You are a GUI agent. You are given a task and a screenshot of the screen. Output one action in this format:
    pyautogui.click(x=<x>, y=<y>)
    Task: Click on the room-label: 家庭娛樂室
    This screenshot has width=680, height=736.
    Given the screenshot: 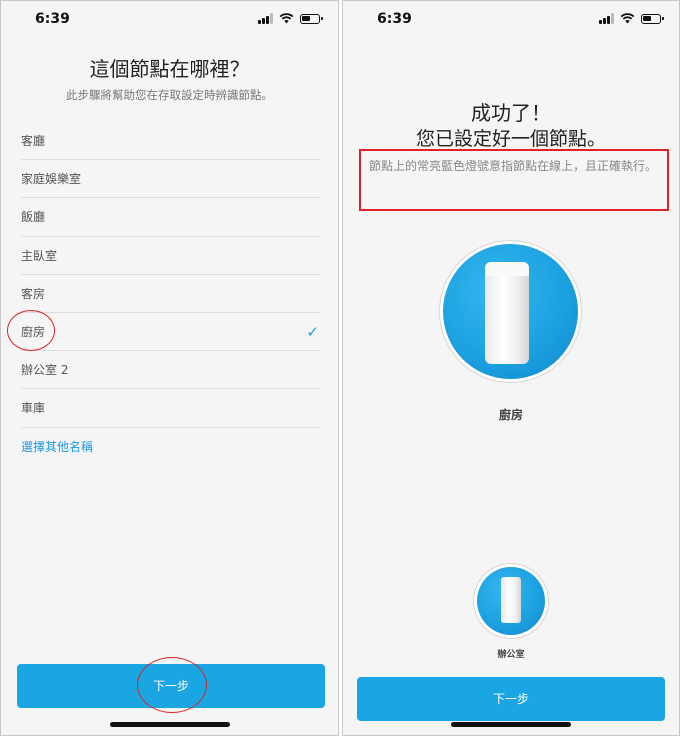 What is the action you would take?
    pyautogui.click(x=51, y=179)
    